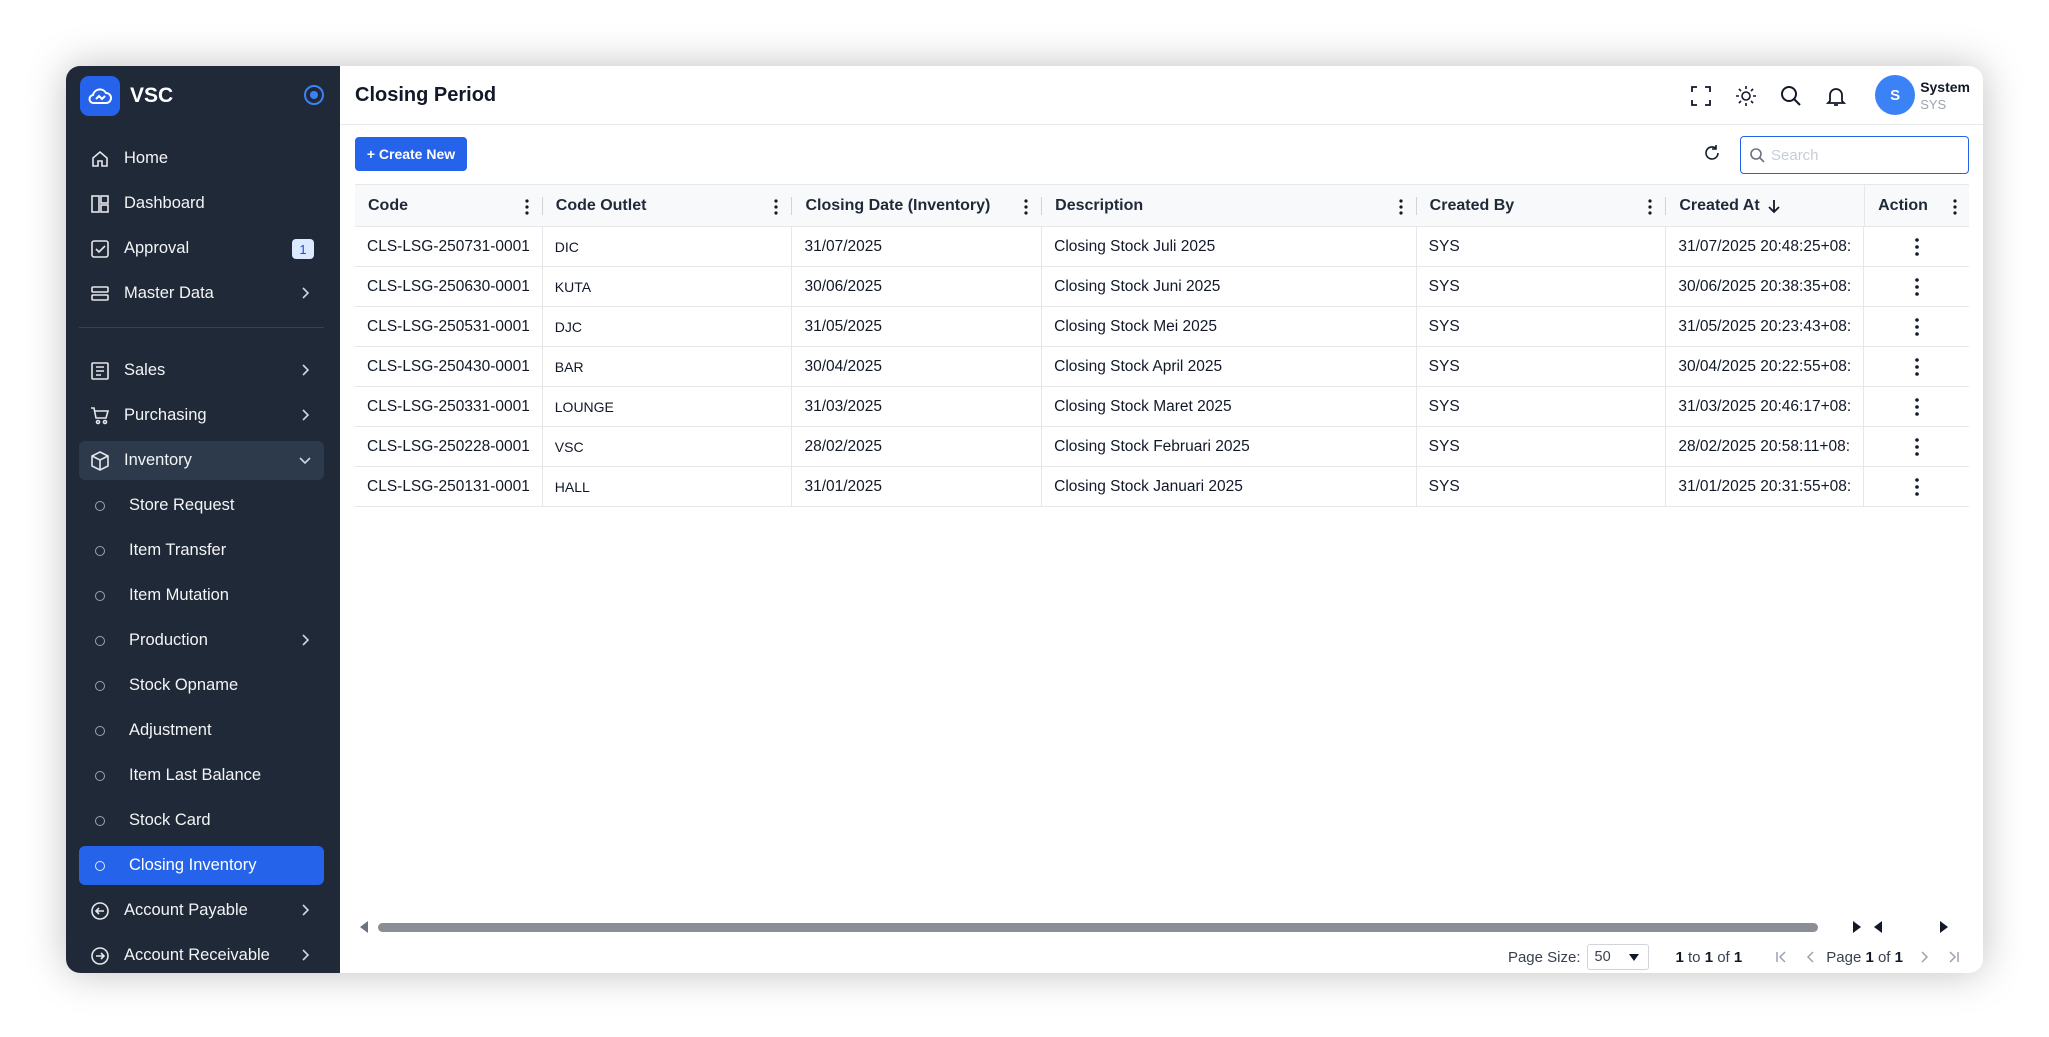  Describe the element at coordinates (1542, 366) in the screenshot. I see `cell-created-by: SYS` at that location.